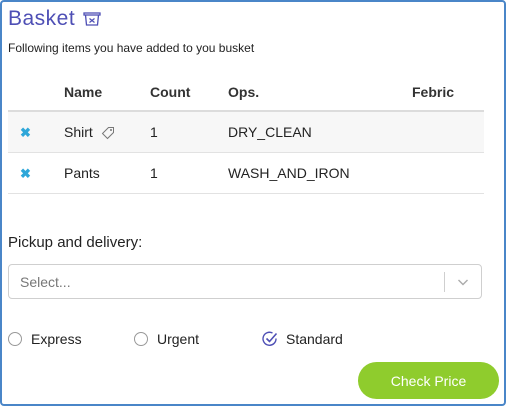  I want to click on column-header-name: Name, so click(107, 93).